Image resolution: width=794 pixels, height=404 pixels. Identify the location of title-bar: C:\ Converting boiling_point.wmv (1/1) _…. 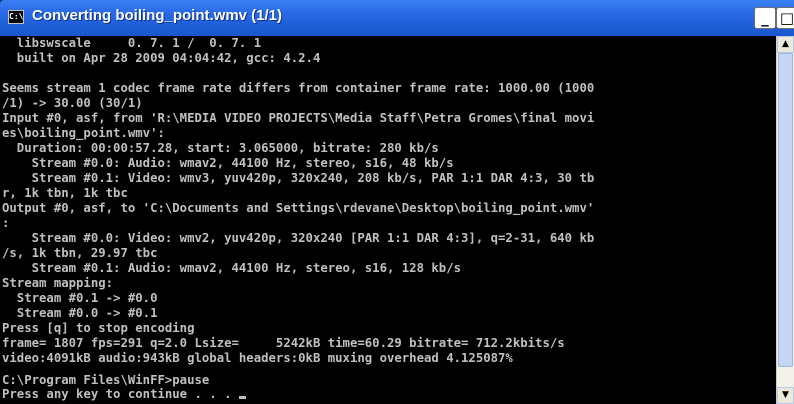
(397, 18).